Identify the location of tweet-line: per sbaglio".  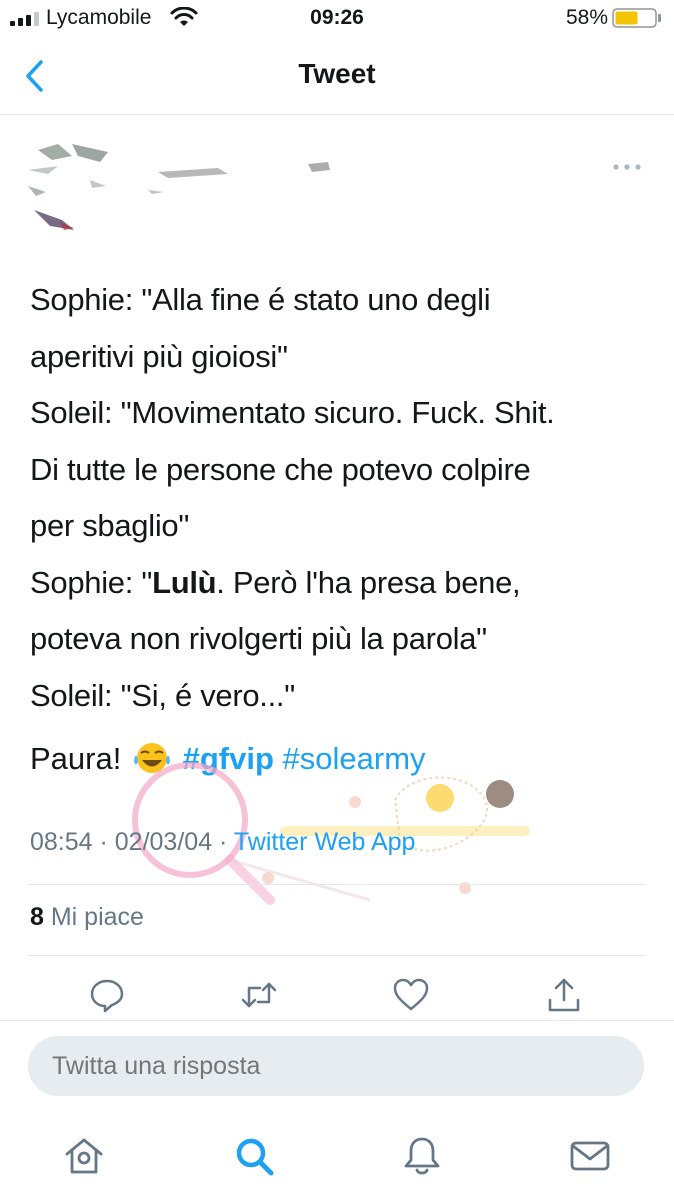
(110, 525).